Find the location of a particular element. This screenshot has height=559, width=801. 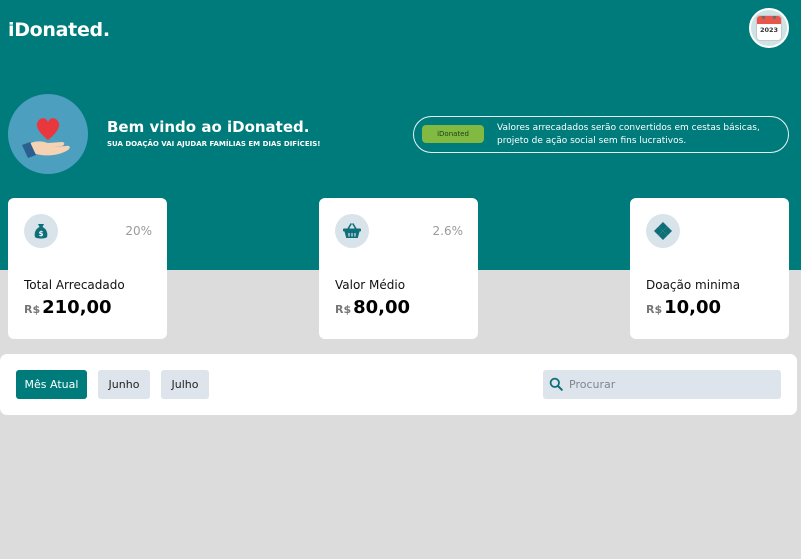

stat-percent: 2.6% is located at coordinates (448, 231).